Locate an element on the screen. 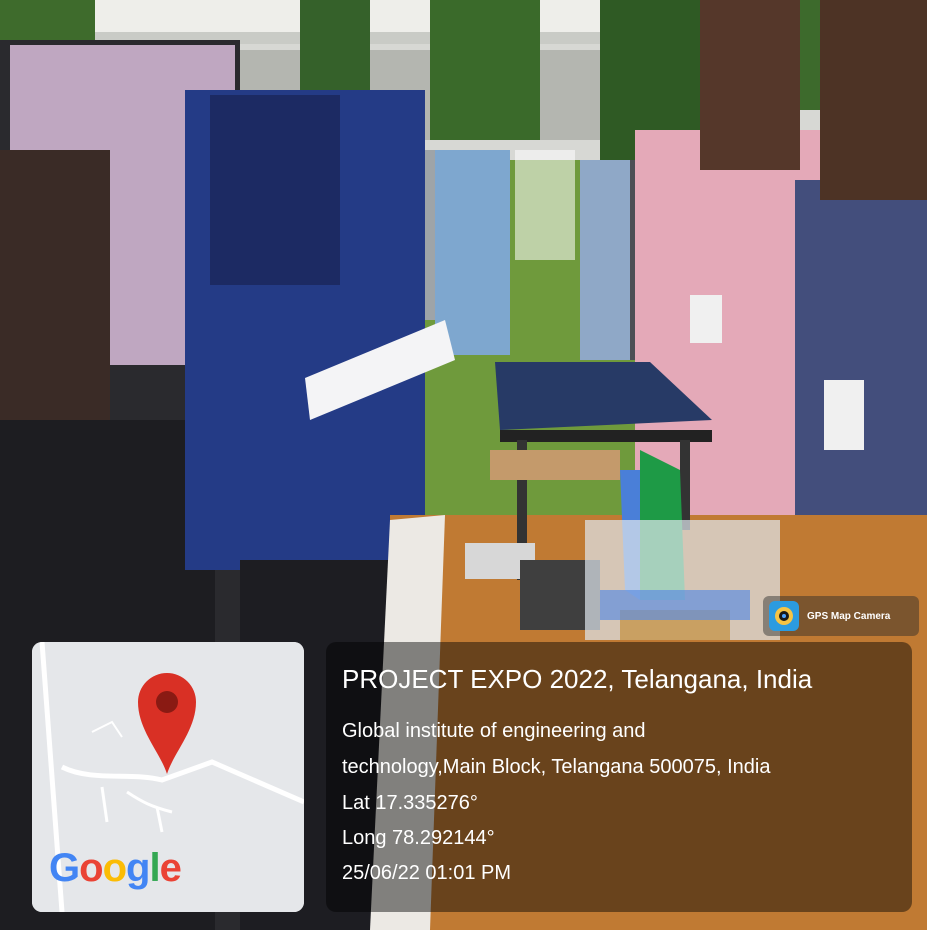  latitude-text: Lat 17.335276° is located at coordinates (410, 803).